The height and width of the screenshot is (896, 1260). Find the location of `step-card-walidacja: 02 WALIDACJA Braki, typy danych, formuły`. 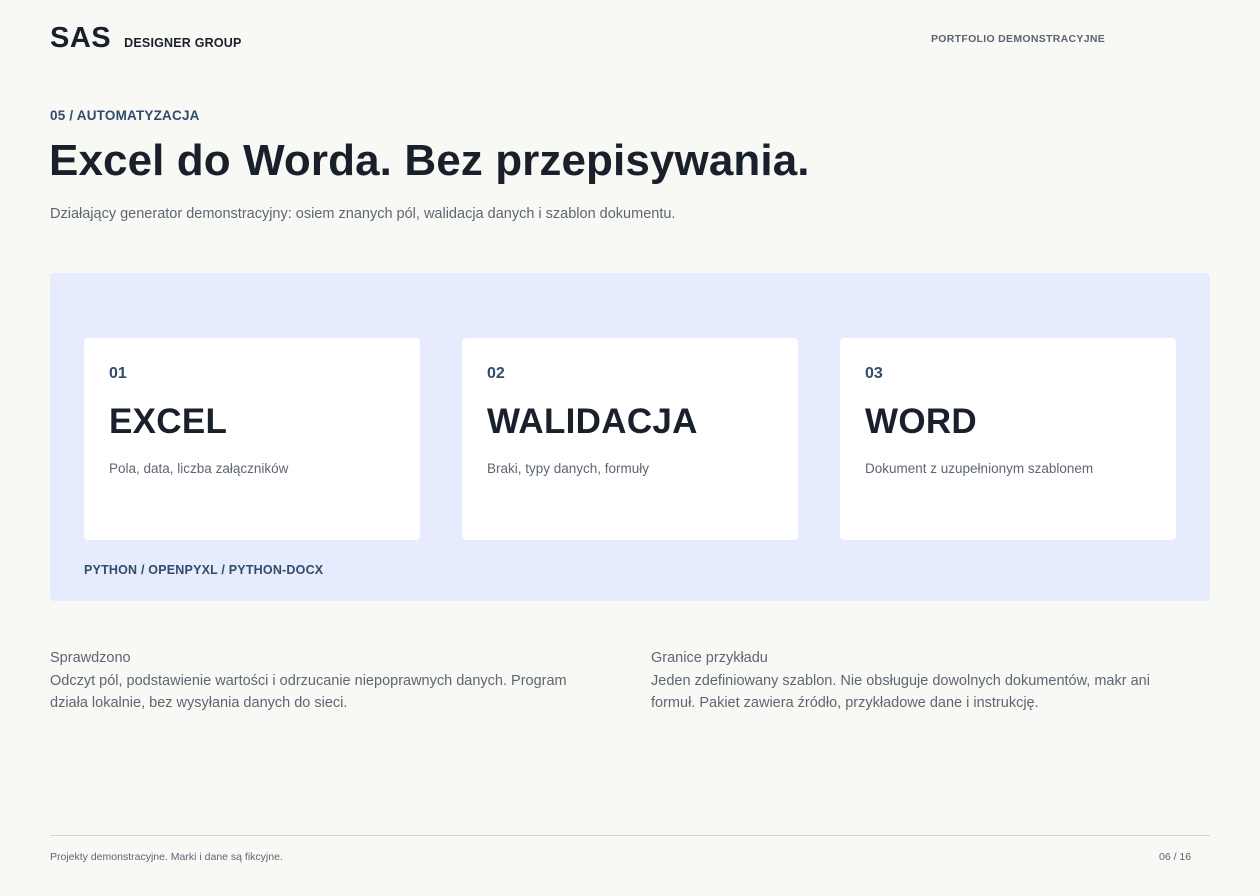

step-card-walidacja: 02 WALIDACJA Braki, typy danych, formuły is located at coordinates (630, 439).